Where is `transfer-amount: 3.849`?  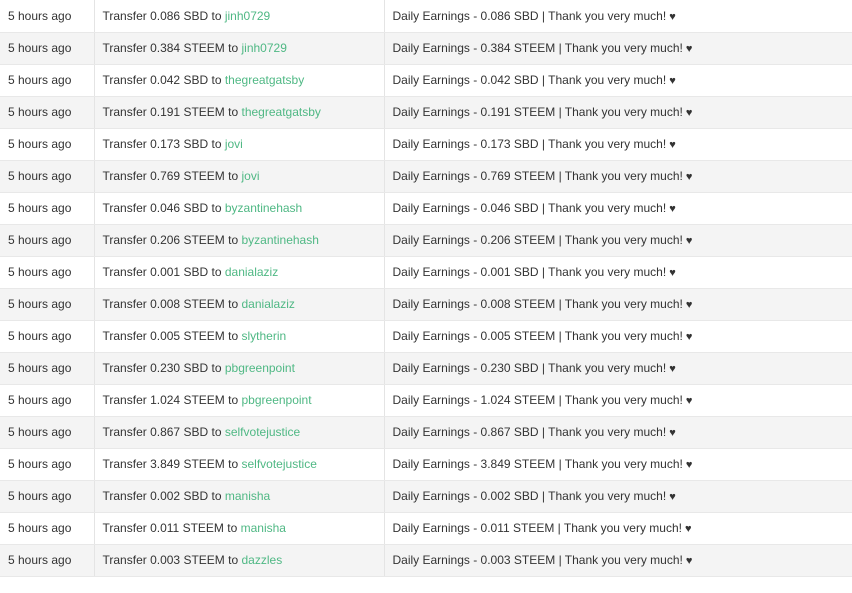 transfer-amount: 3.849 is located at coordinates (165, 464).